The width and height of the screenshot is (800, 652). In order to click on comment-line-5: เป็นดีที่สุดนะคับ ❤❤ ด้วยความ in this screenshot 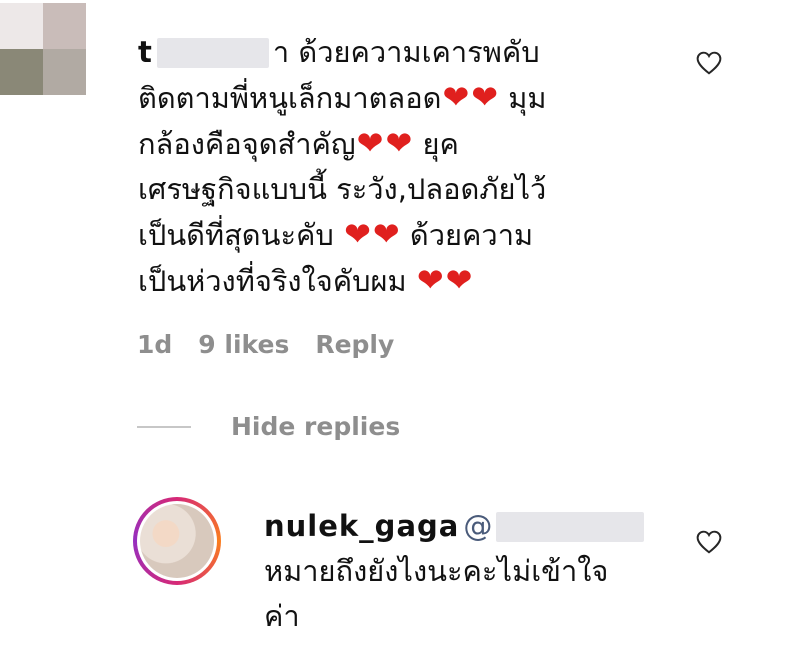, I will do `click(336, 234)`.